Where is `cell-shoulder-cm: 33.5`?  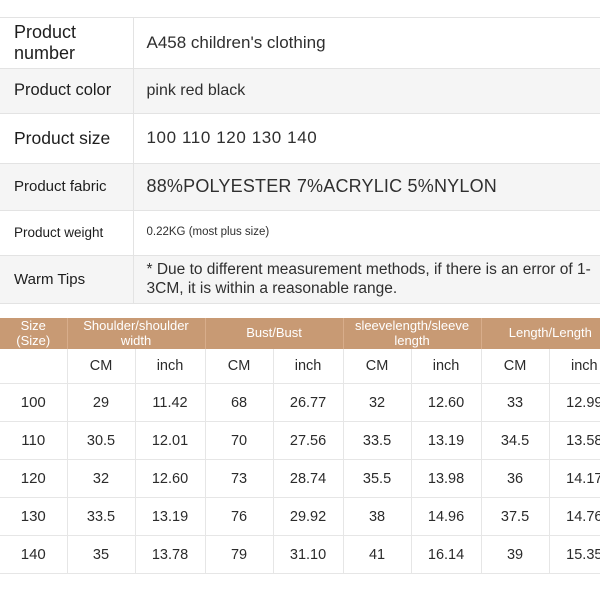
cell-shoulder-cm: 33.5 is located at coordinates (101, 516).